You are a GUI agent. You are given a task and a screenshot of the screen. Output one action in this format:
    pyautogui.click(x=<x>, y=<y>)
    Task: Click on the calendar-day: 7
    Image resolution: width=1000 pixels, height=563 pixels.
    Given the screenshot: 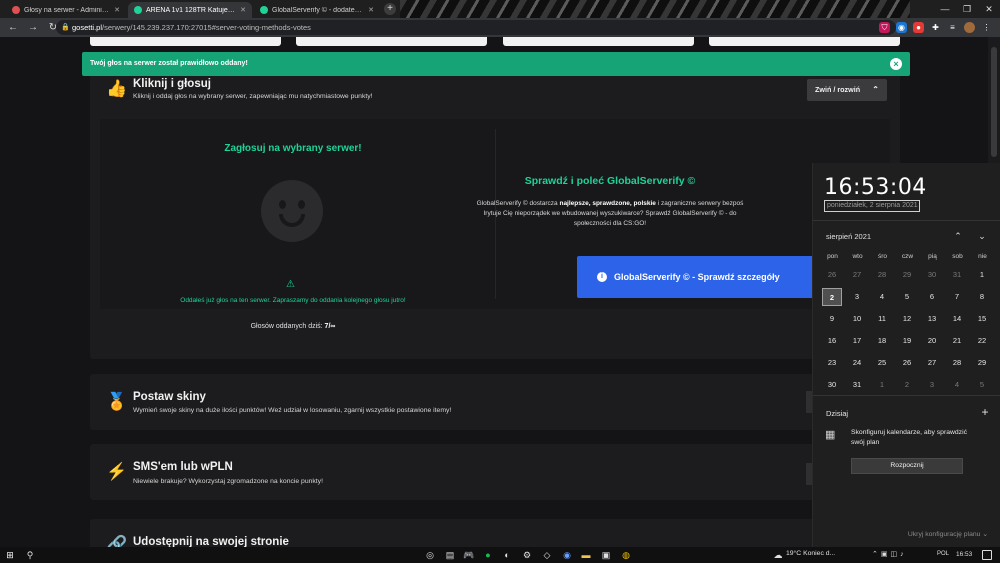 What is the action you would take?
    pyautogui.click(x=957, y=297)
    